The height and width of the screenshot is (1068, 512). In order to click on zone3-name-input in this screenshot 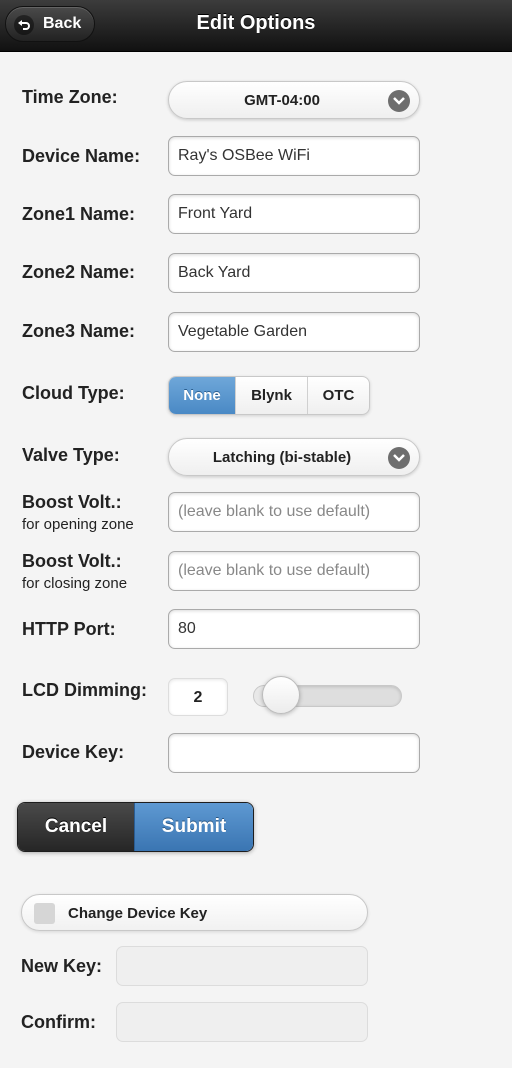, I will do `click(294, 332)`.